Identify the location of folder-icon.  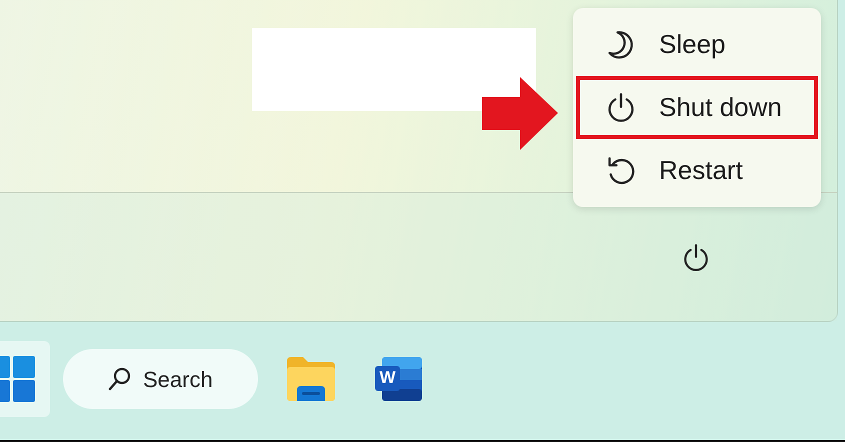
(311, 379).